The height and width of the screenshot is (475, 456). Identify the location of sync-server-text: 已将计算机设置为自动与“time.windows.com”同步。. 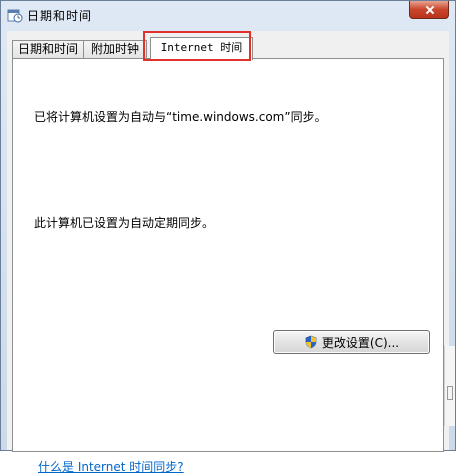
(180, 117).